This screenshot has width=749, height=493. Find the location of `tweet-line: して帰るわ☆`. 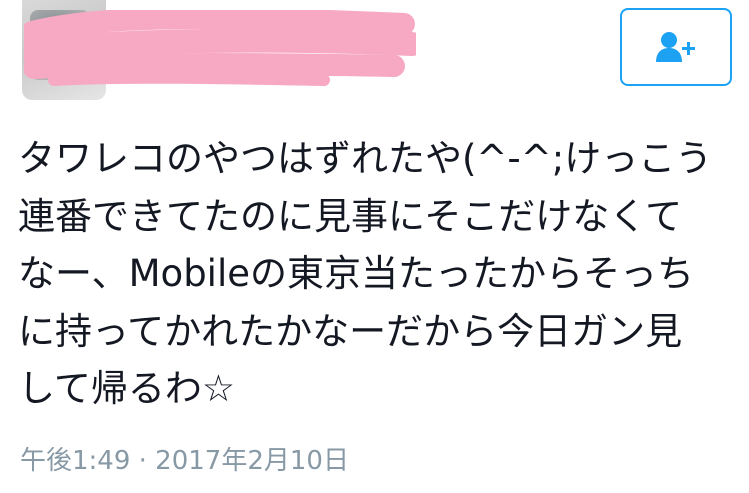

tweet-line: して帰るわ☆ is located at coordinates (127, 388).